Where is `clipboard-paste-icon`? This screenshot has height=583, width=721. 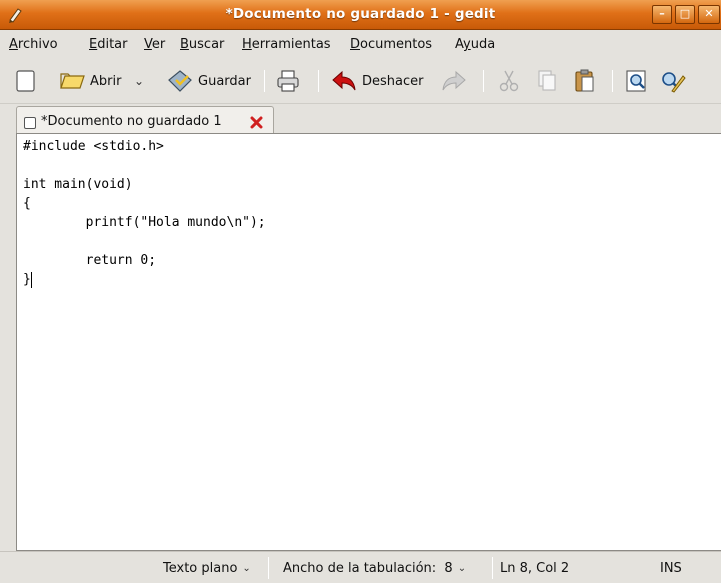
clipboard-paste-icon is located at coordinates (584, 80).